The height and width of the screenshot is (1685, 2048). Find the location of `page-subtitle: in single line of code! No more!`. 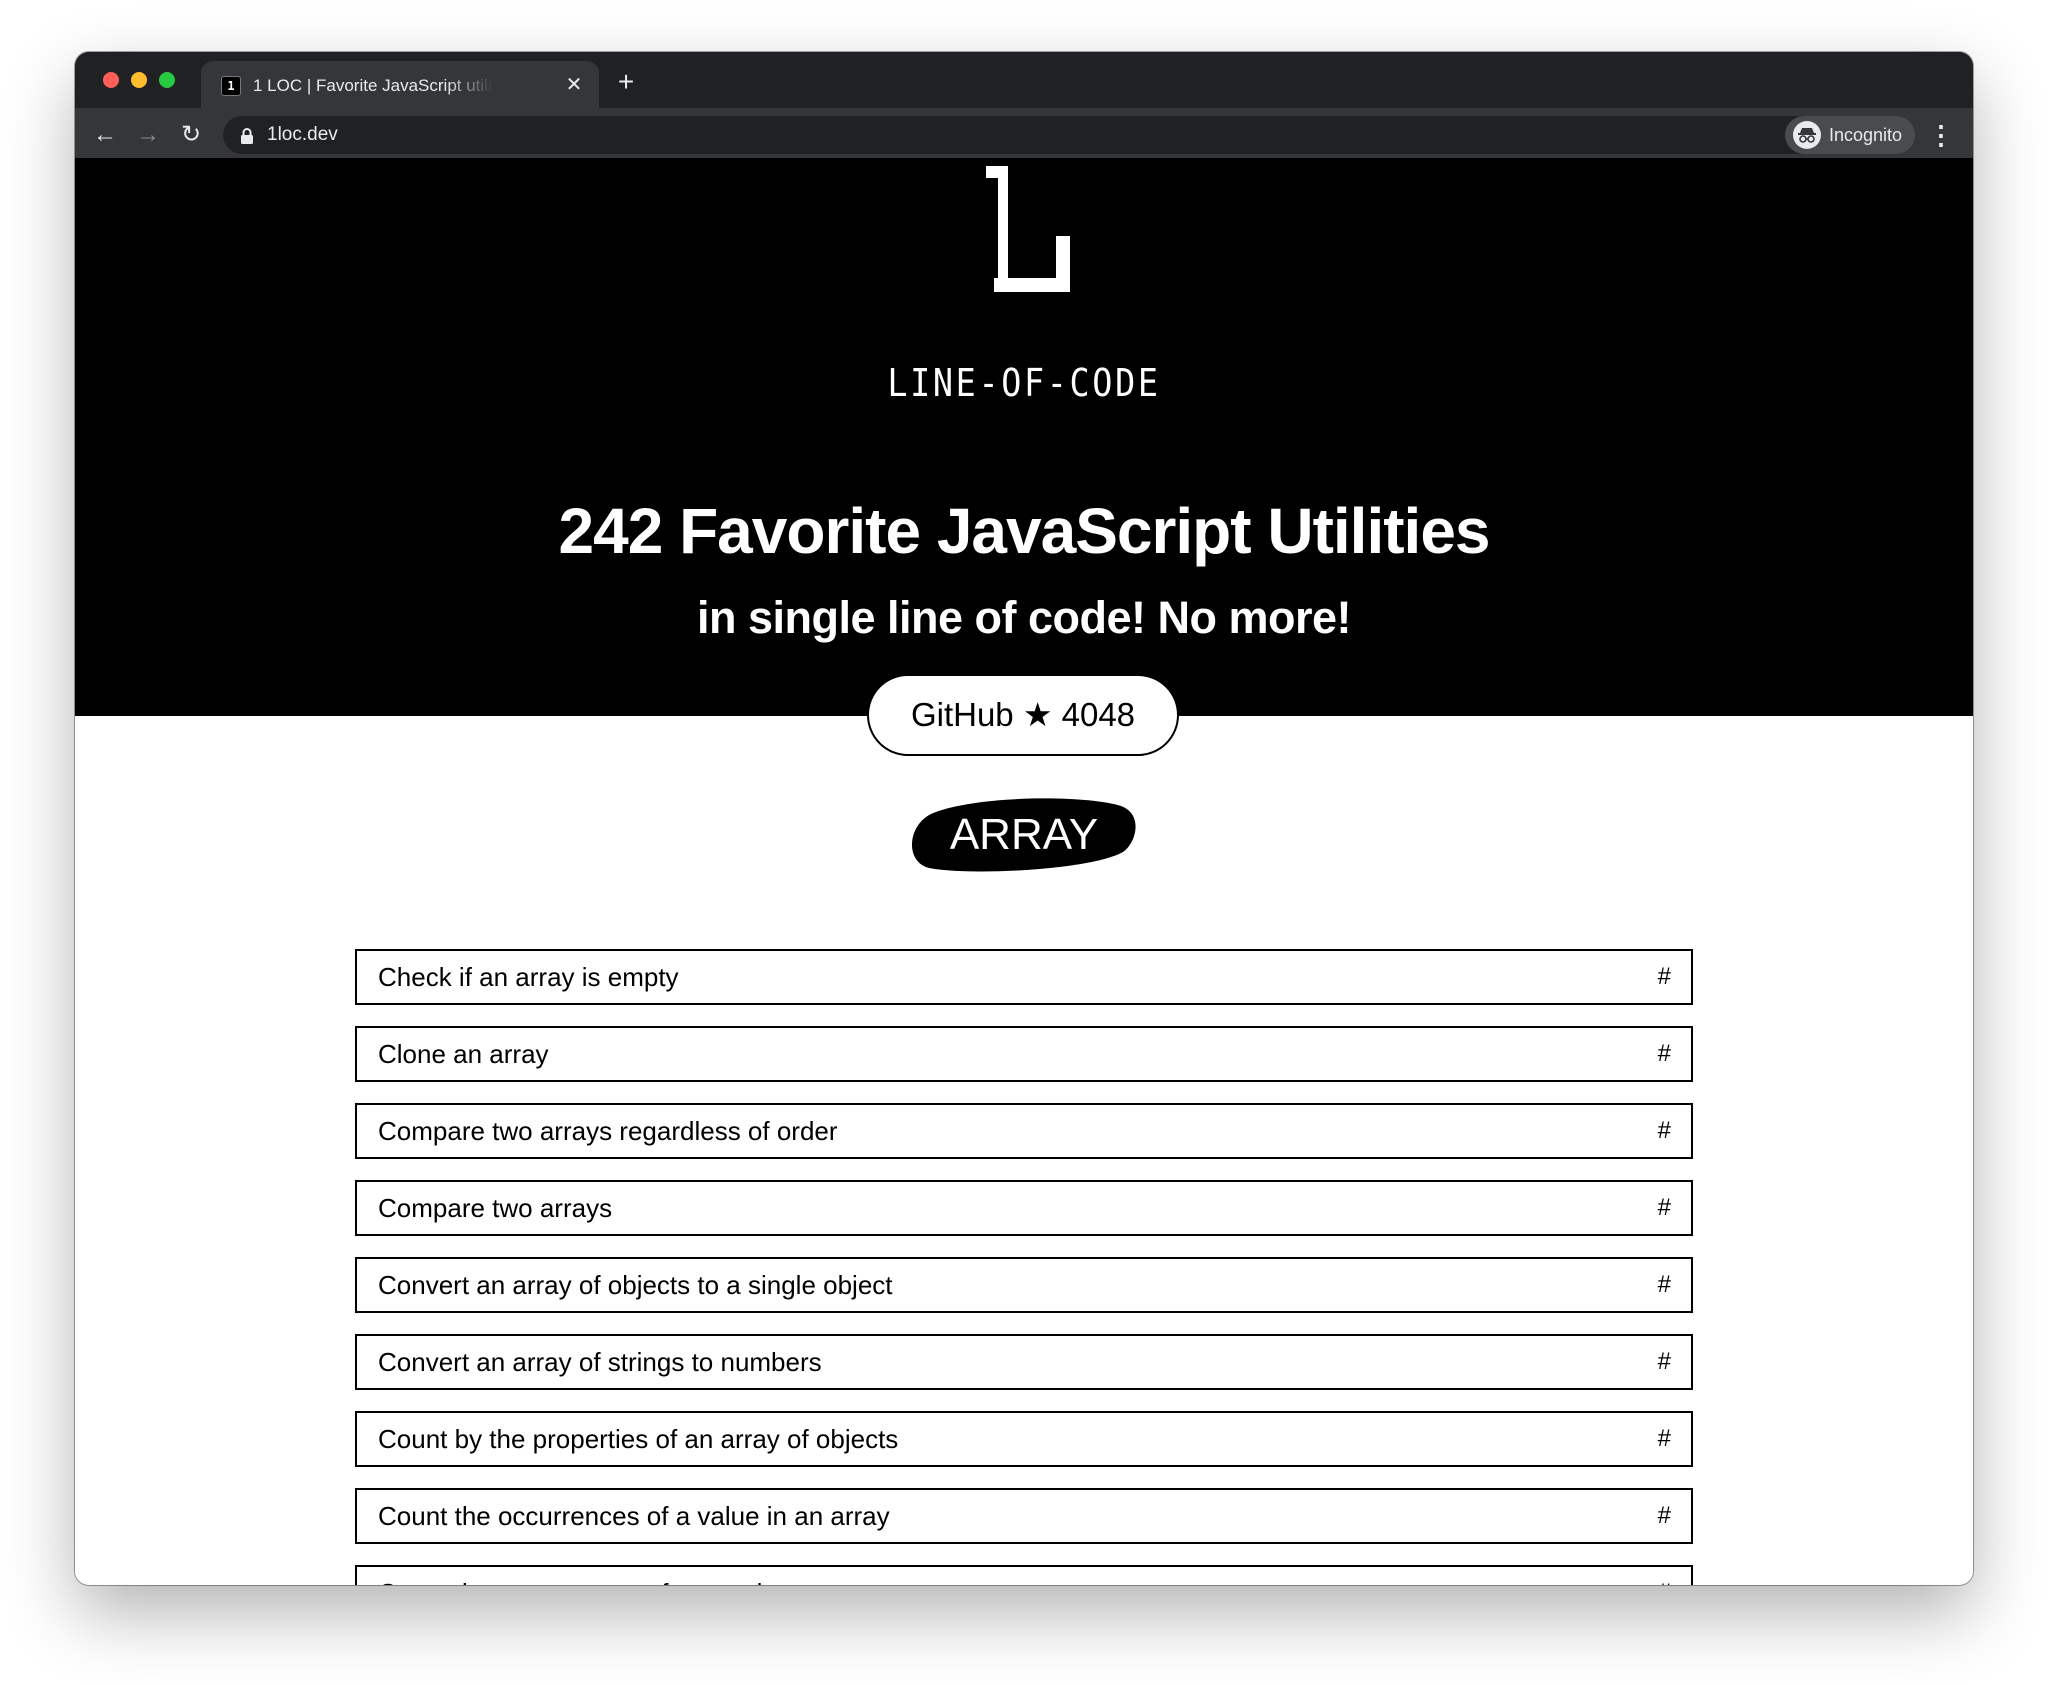

page-subtitle: in single line of code! No more! is located at coordinates (1024, 617).